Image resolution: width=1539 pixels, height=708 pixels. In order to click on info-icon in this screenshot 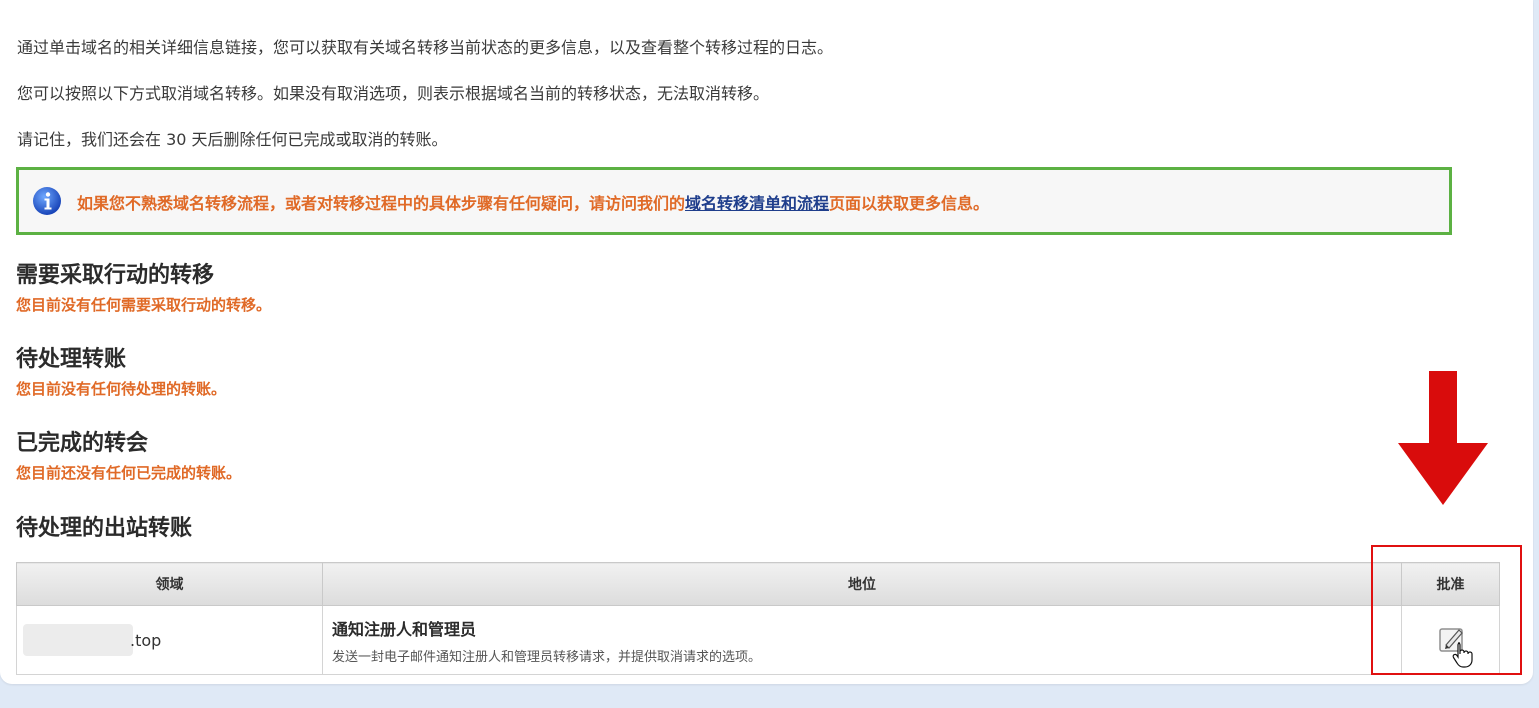, I will do `click(47, 201)`.